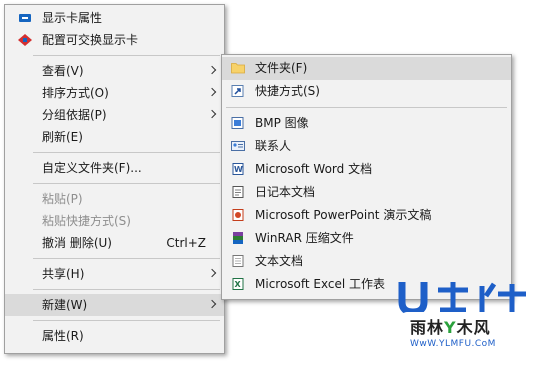  I want to click on menu-item-label: 粘贴(P), so click(62, 199).